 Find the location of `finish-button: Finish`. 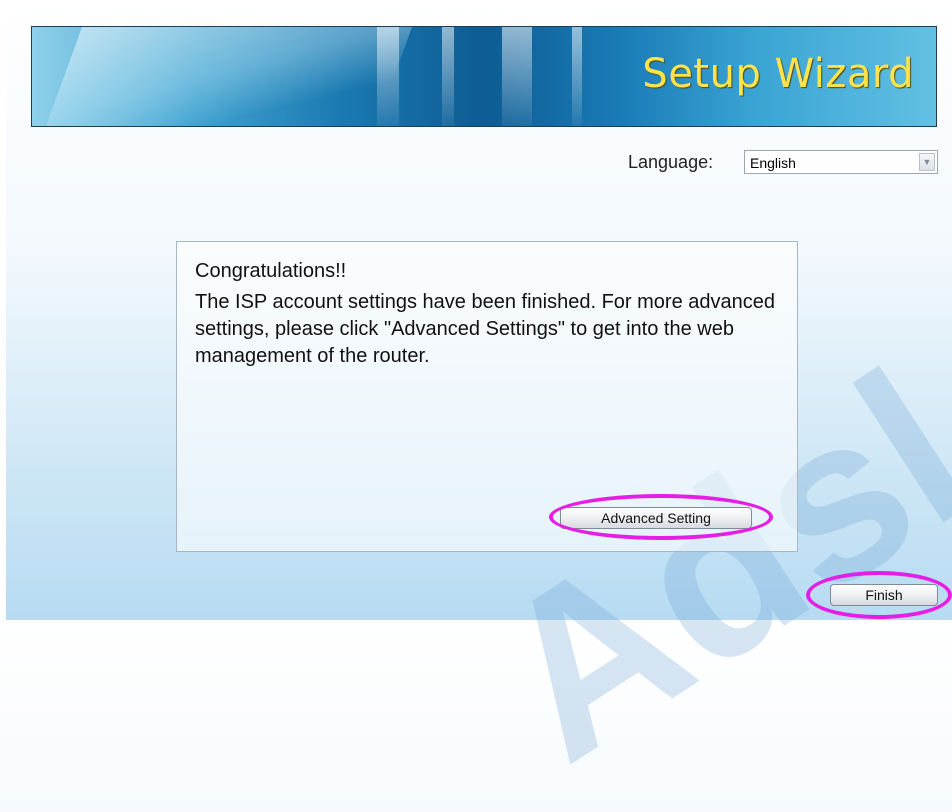

finish-button: Finish is located at coordinates (884, 595).